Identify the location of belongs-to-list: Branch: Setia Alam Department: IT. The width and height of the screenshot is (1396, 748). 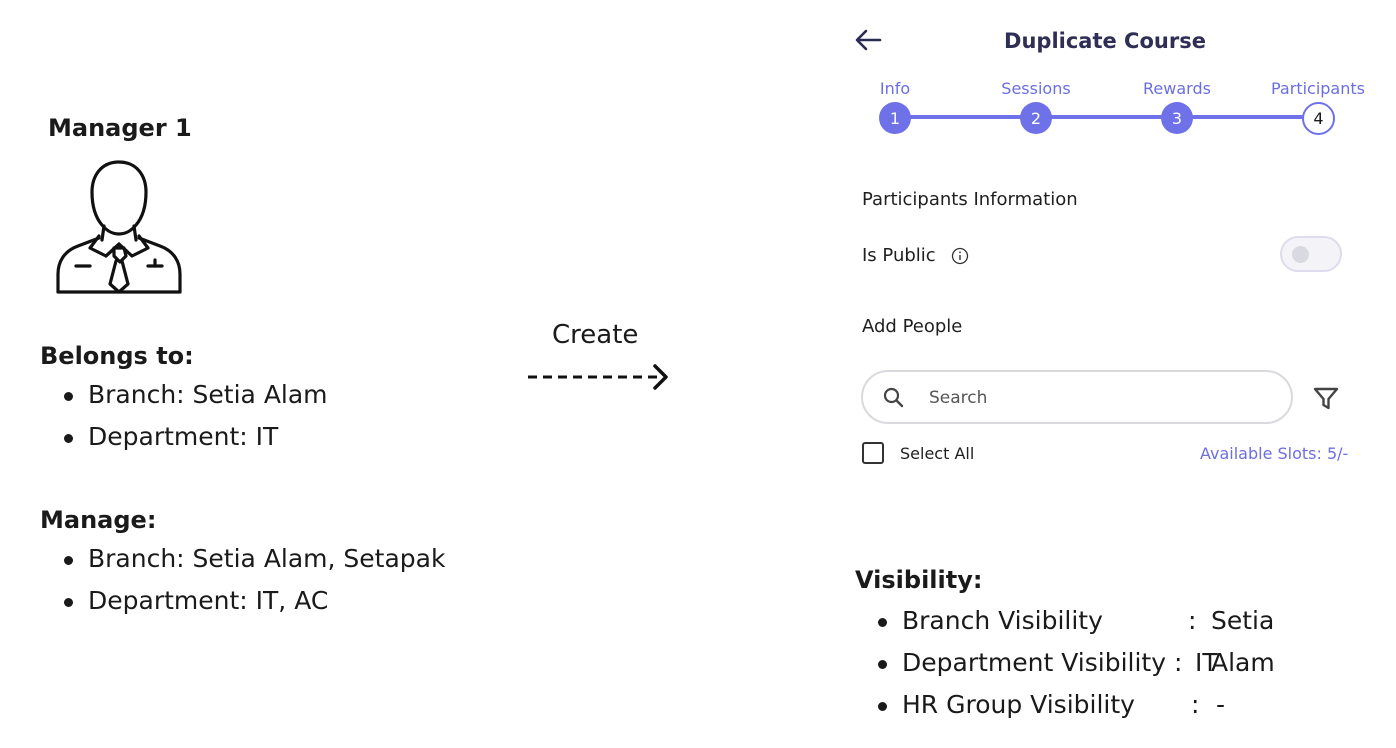
(196, 416).